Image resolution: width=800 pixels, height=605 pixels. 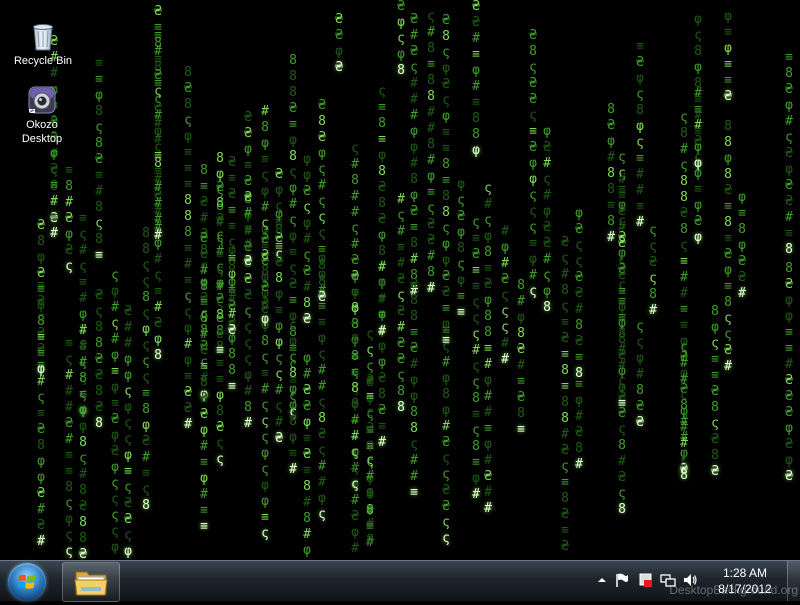 I want to click on action-center-flag-icon, so click(x=622, y=580).